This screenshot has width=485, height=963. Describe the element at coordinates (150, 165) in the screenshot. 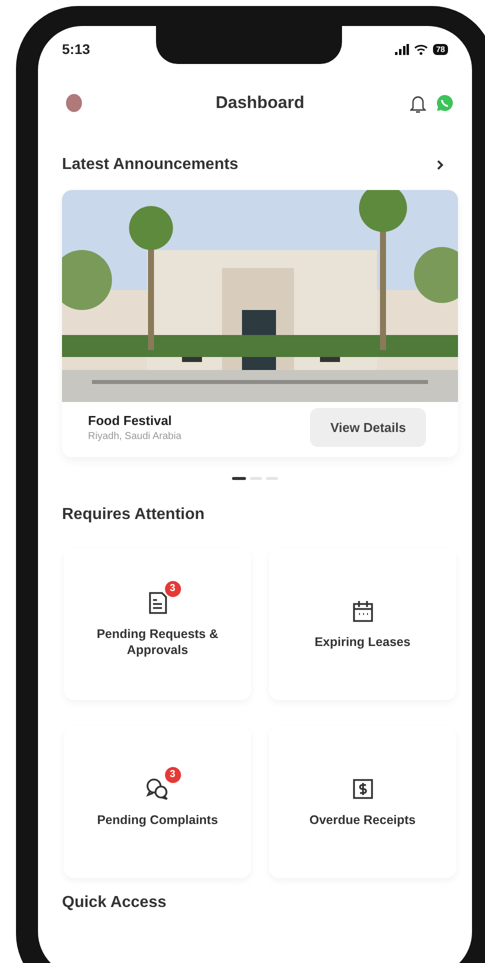

I see `section-title: Latest Announcements` at that location.